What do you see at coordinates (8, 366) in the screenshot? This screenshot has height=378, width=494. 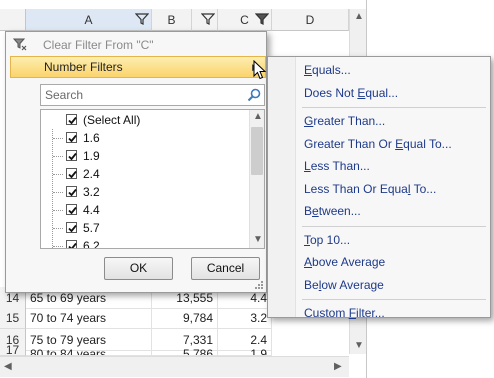 I see `scroll-left-icon: ◀` at bounding box center [8, 366].